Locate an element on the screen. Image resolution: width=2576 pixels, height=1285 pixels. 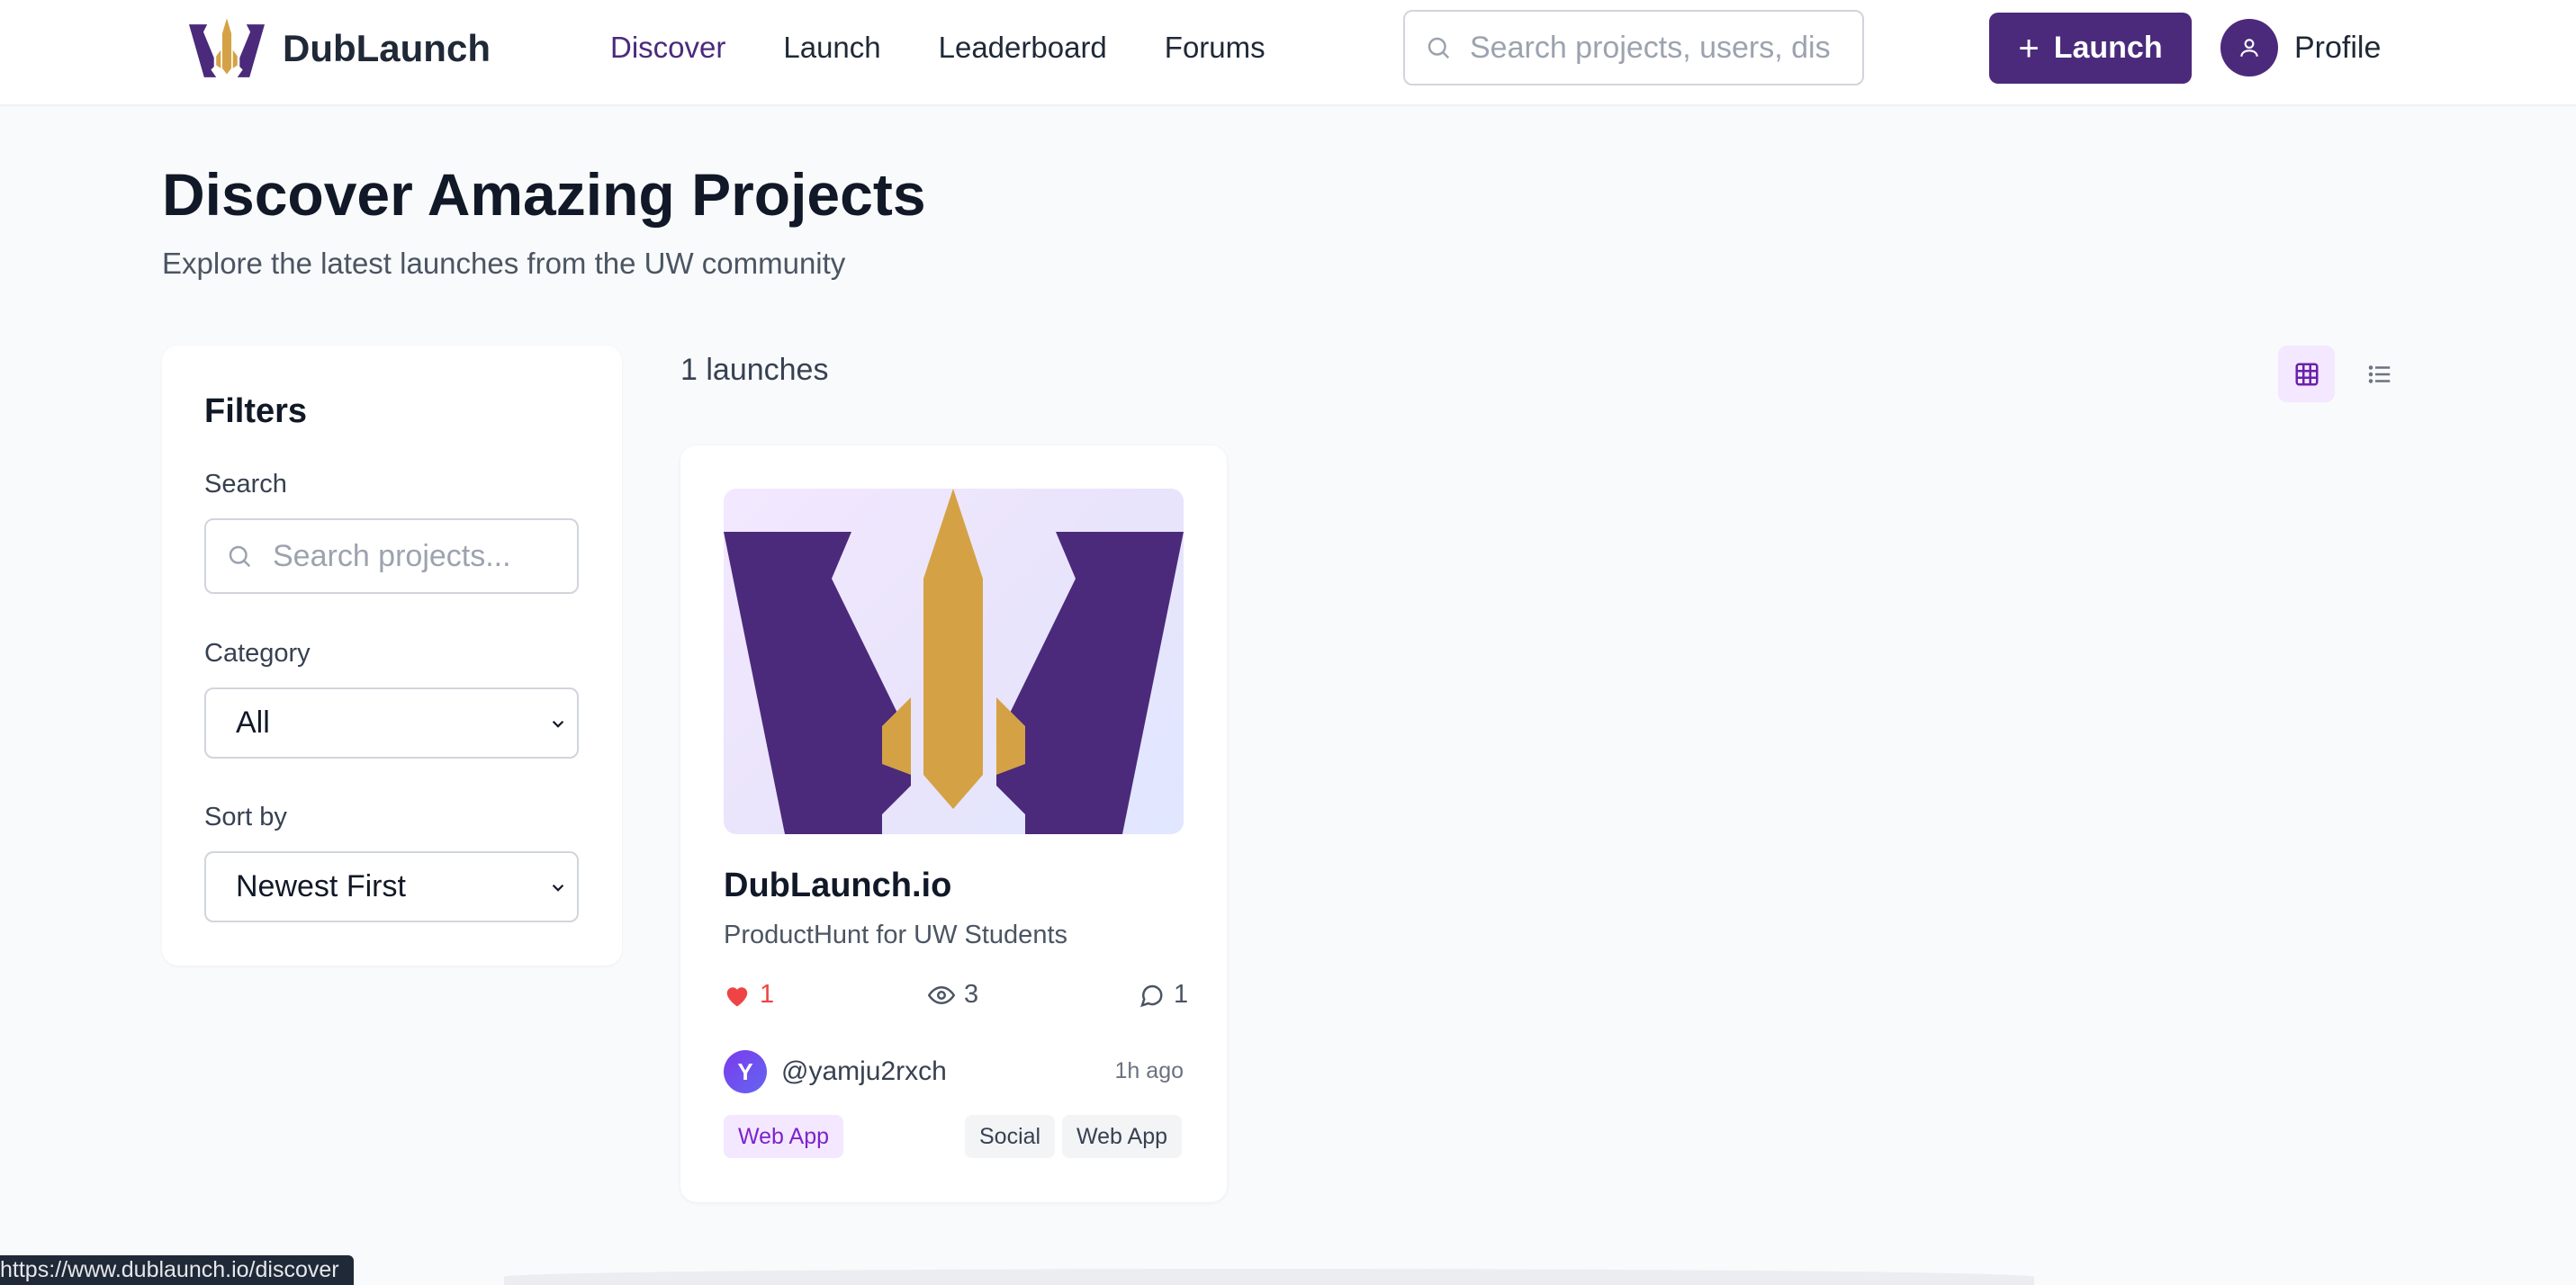
author-link: Y @yamju2rxch is located at coordinates (835, 1071).